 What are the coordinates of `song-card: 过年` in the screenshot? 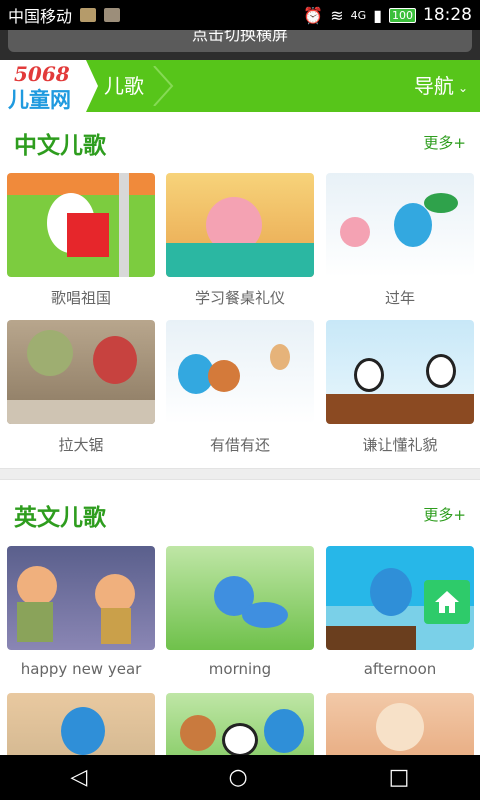 It's located at (400, 240).